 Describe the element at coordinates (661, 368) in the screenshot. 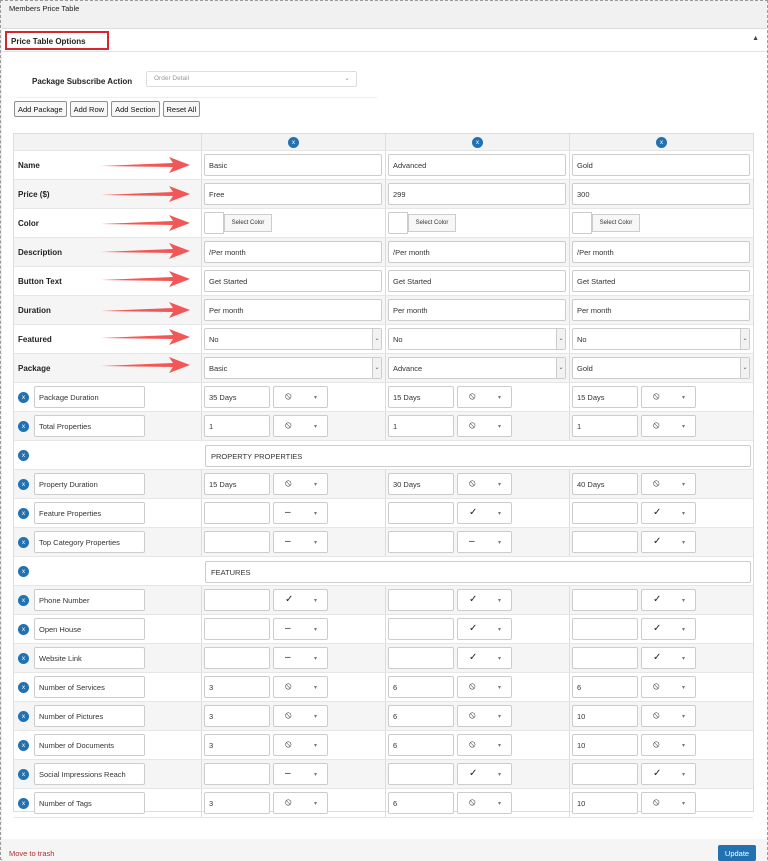

I see `package-select: Gold ⌄` at that location.